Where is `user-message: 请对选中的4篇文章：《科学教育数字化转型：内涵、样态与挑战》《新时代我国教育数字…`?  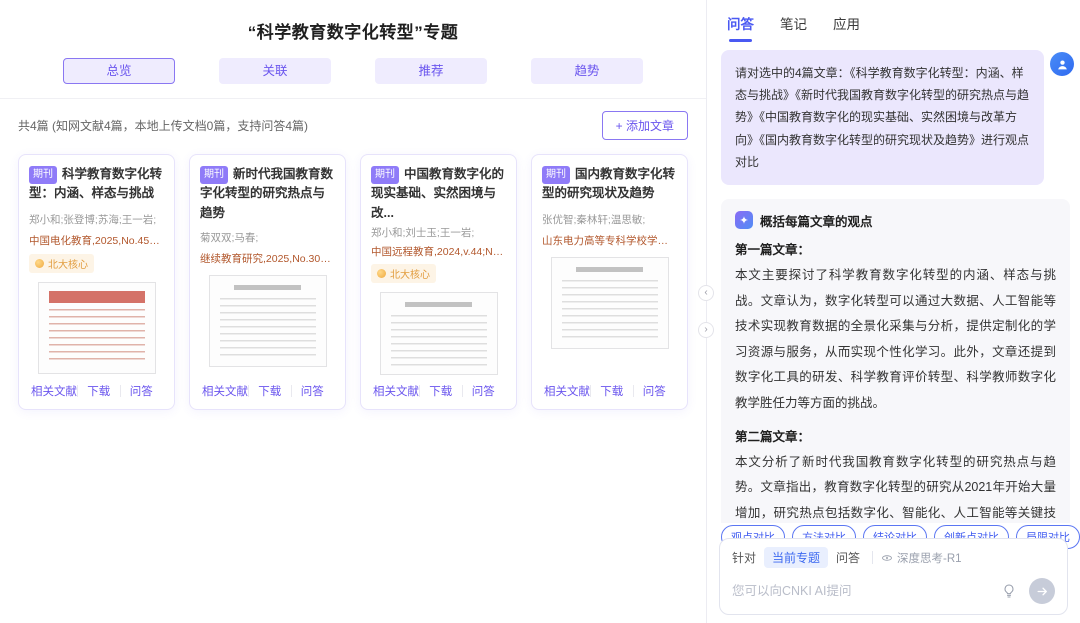 user-message: 请对选中的4篇文章：《科学教育数字化转型：内涵、样态与挑战》《新时代我国教育数字… is located at coordinates (882, 117).